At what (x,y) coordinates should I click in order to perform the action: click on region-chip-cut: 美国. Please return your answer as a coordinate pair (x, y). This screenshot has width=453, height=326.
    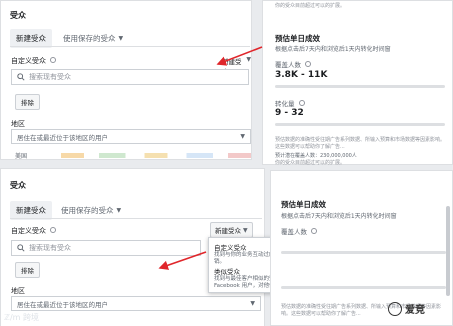
    Looking at the image, I should click on (21, 156).